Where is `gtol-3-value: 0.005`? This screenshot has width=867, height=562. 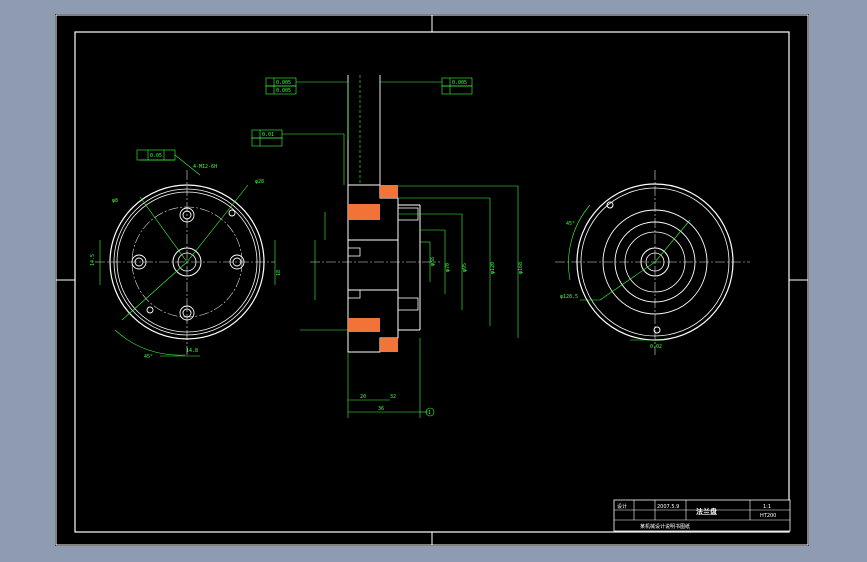
gtol-3-value: 0.005 is located at coordinates (459, 83).